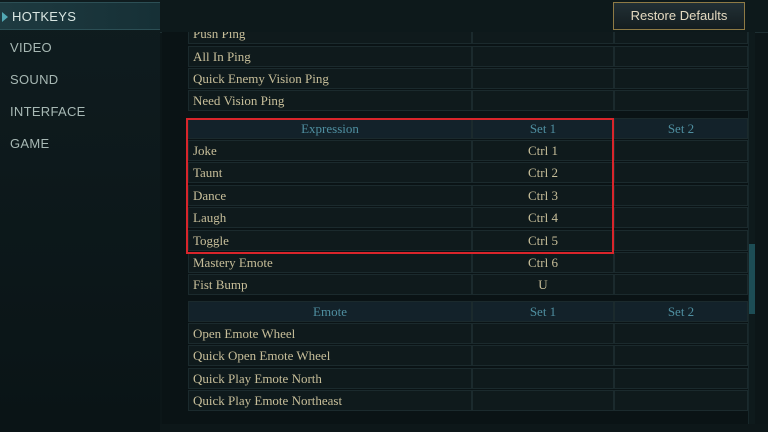 Image resolution: width=768 pixels, height=432 pixels. I want to click on table-row: Quick Play Emote Northeast, so click(468, 401).